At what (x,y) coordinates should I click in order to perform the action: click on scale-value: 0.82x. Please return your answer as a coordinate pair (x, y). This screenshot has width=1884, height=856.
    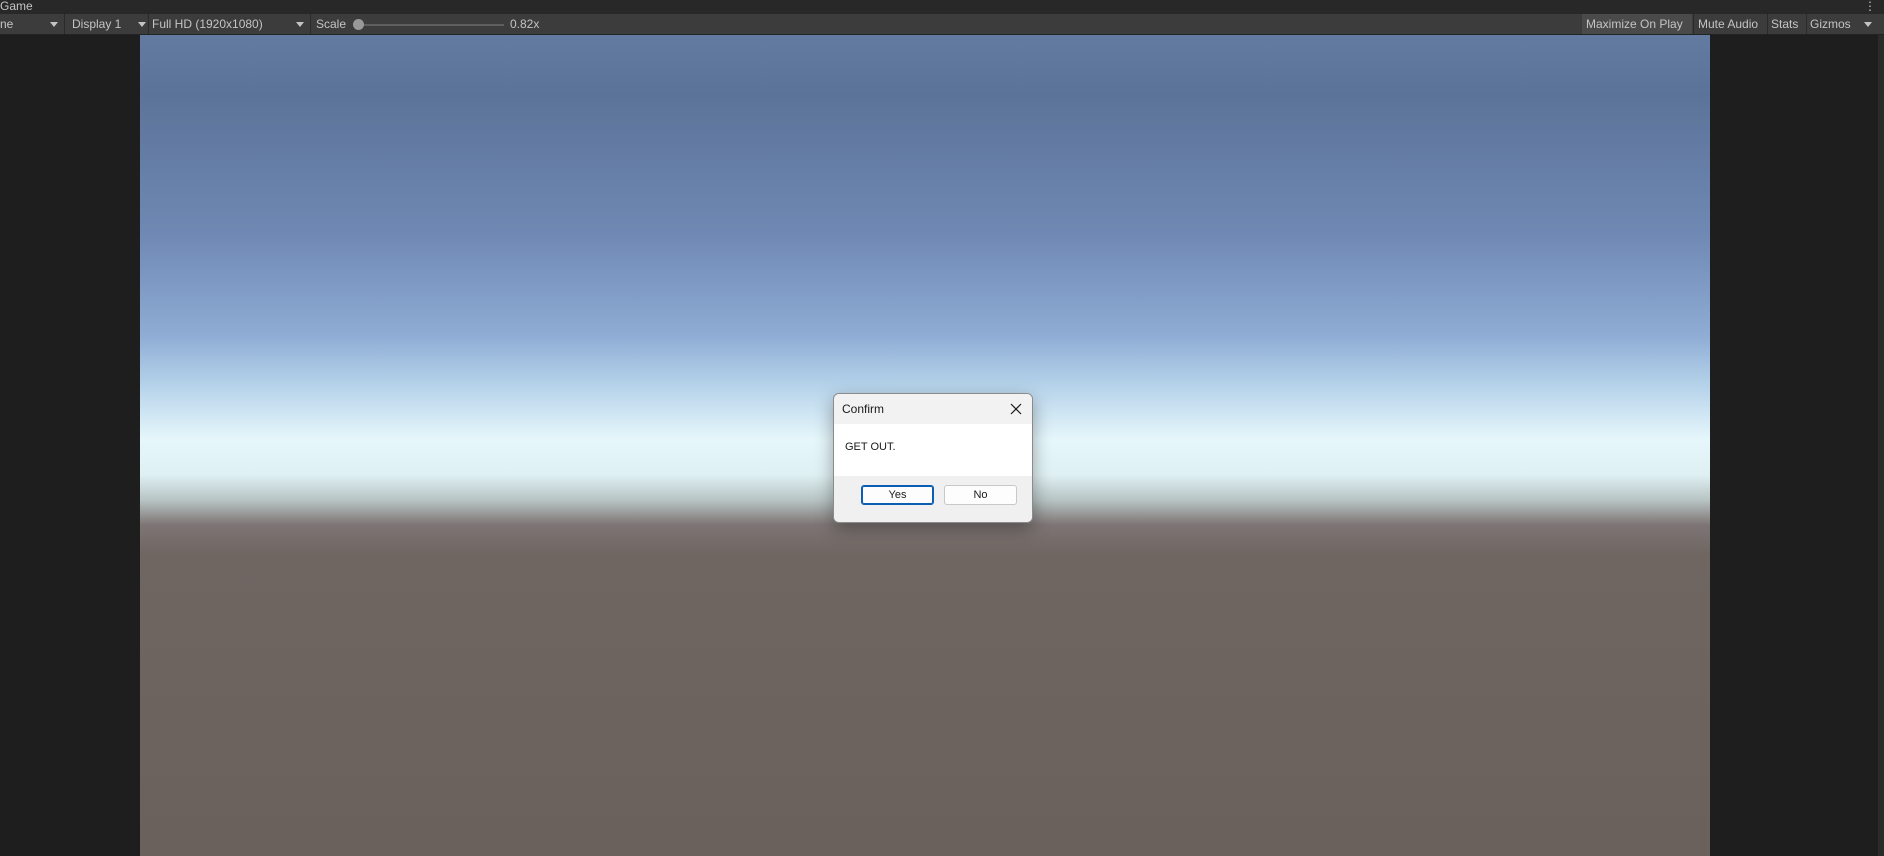
    Looking at the image, I should click on (525, 24).